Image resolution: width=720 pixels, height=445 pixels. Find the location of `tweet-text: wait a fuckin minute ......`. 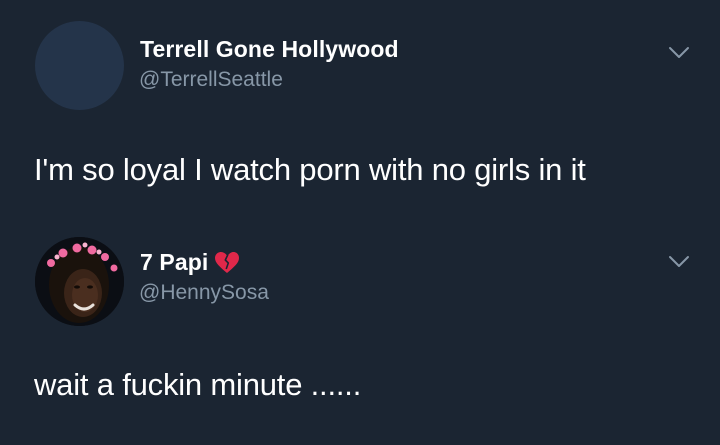

tweet-text: wait a fuckin minute ...... is located at coordinates (198, 384).